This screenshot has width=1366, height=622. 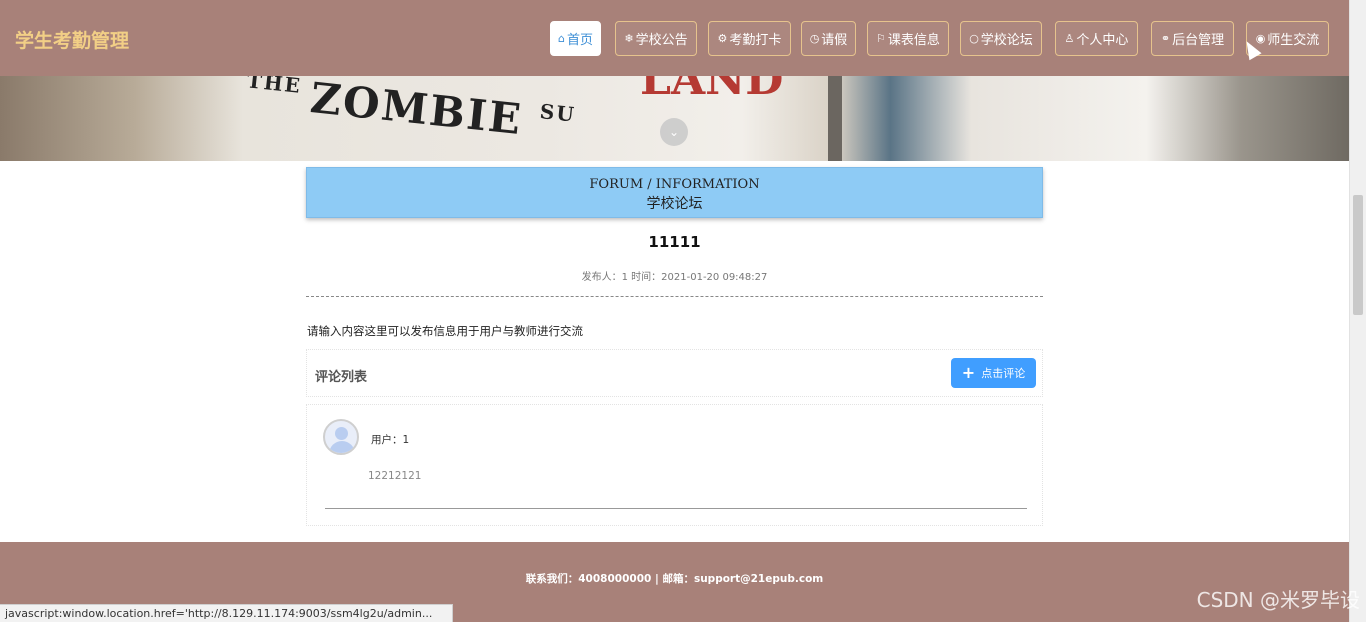 What do you see at coordinates (661, 40) in the screenshot?
I see `nav-label: 学校公告` at bounding box center [661, 40].